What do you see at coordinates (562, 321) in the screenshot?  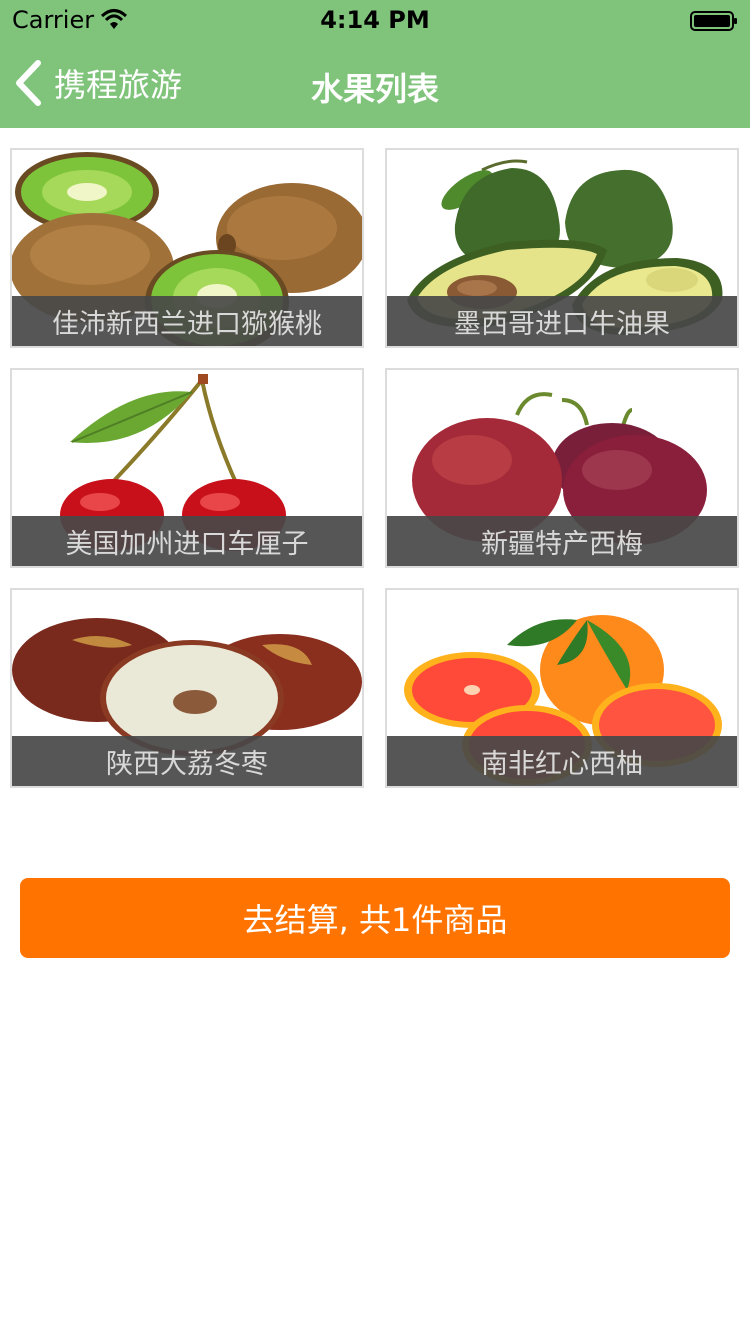 I see `product-name: 墨西哥进口牛油果` at bounding box center [562, 321].